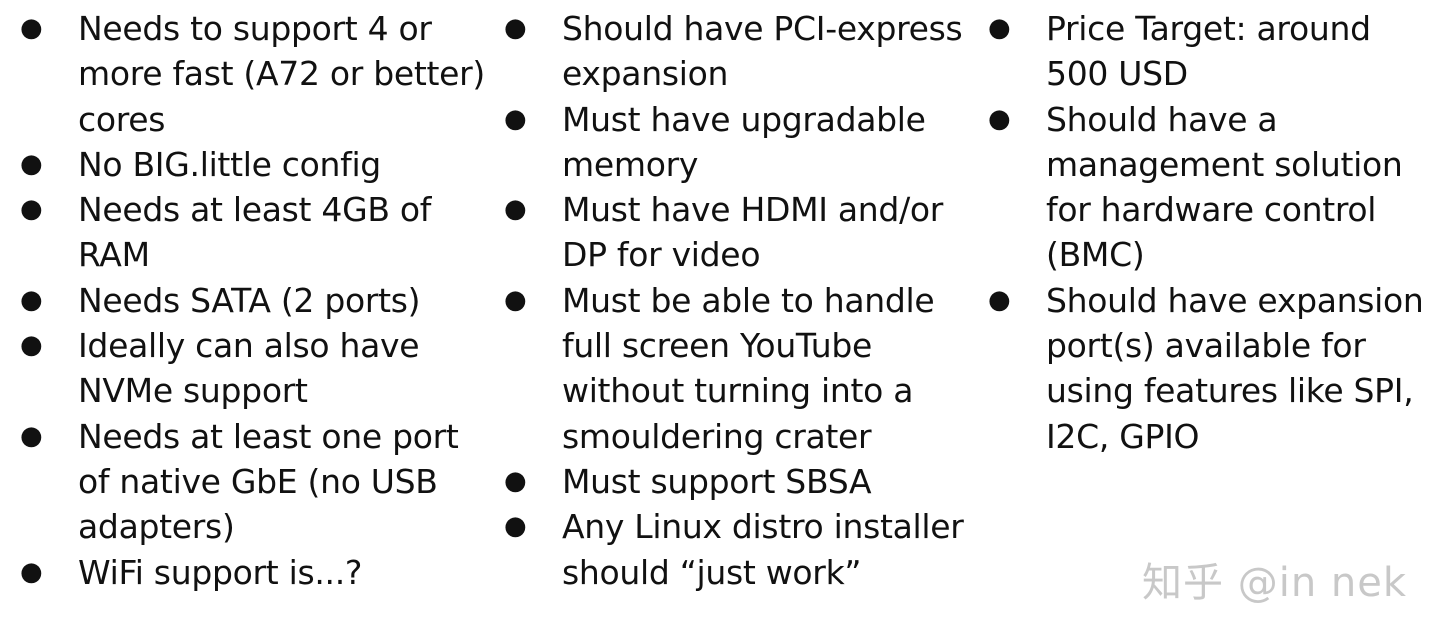 Image resolution: width=1440 pixels, height=641 pixels. I want to click on list-item: ● WiFi support is...?, so click(253, 572).